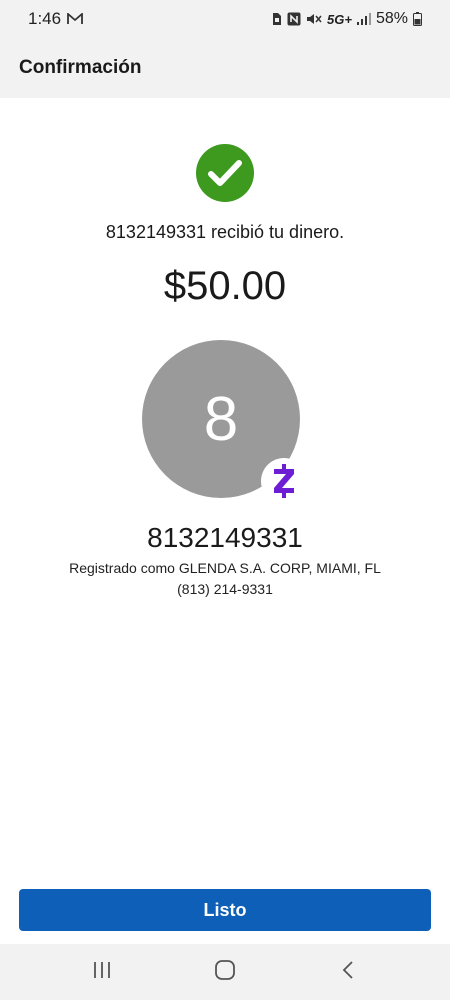 Image resolution: width=450 pixels, height=1000 pixels. I want to click on back-icon, so click(348, 972).